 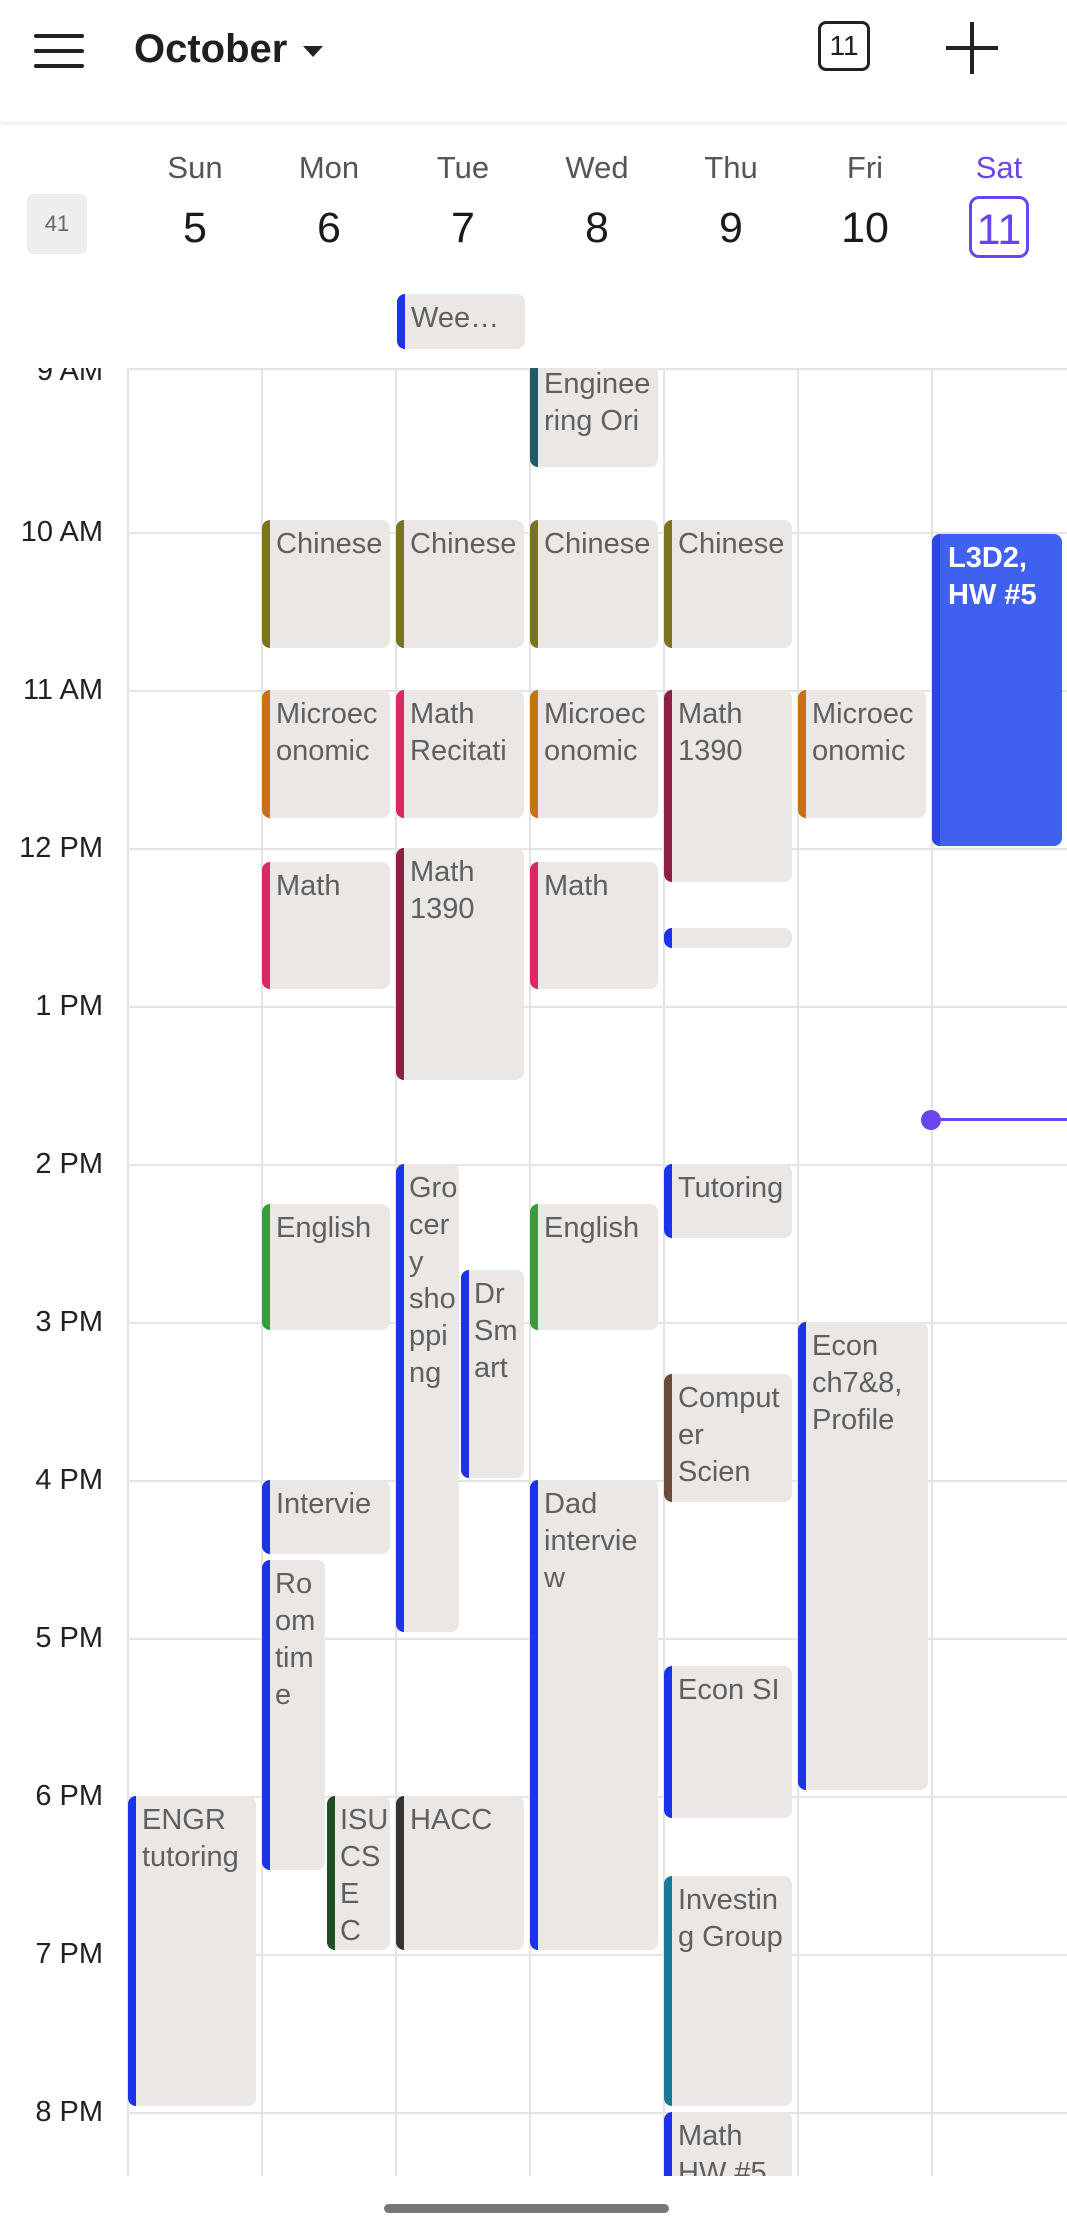 I want to click on event-title: Intervie, so click(x=324, y=1504).